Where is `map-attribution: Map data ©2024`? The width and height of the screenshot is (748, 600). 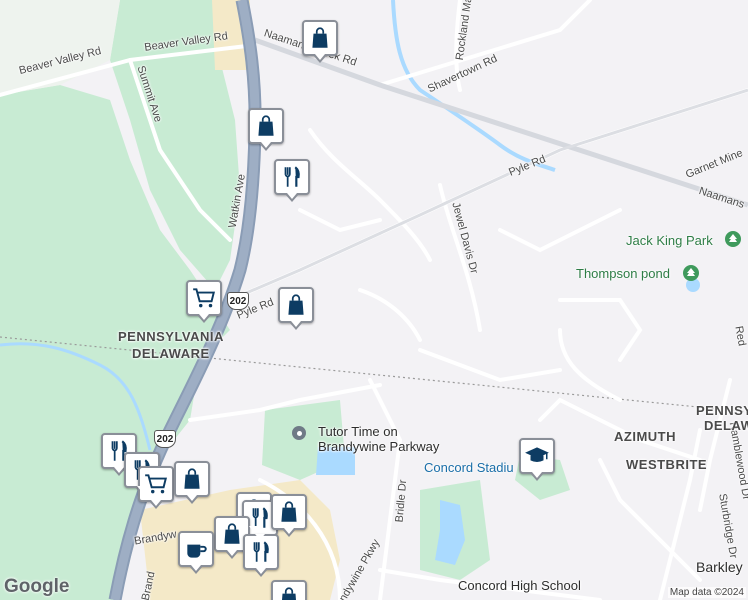
map-attribution: Map data ©2024 is located at coordinates (706, 592).